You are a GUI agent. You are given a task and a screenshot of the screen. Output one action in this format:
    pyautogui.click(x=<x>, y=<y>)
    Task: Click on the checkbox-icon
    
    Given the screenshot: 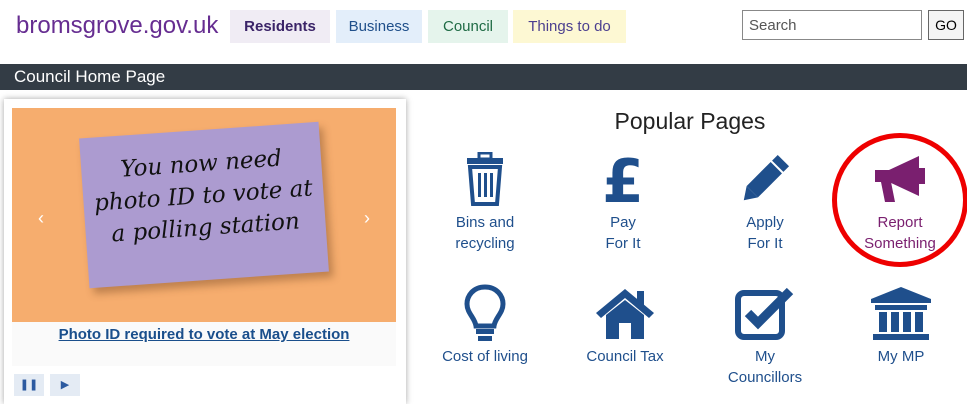 What is the action you would take?
    pyautogui.click(x=765, y=313)
    